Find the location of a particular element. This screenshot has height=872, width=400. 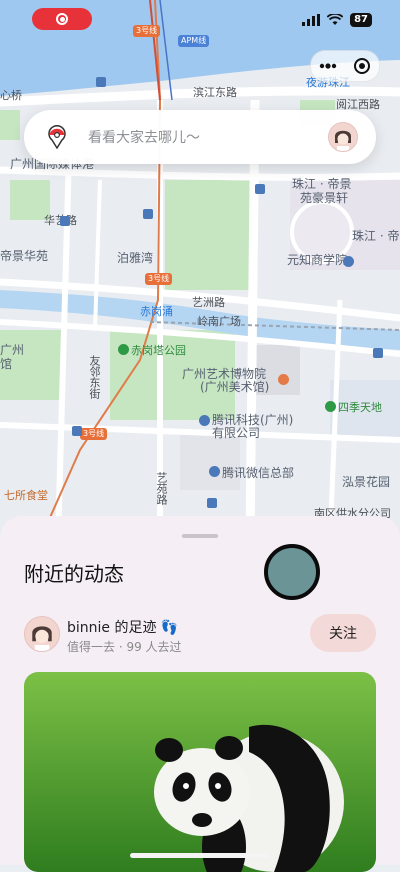

signal-icon is located at coordinates (311, 20).